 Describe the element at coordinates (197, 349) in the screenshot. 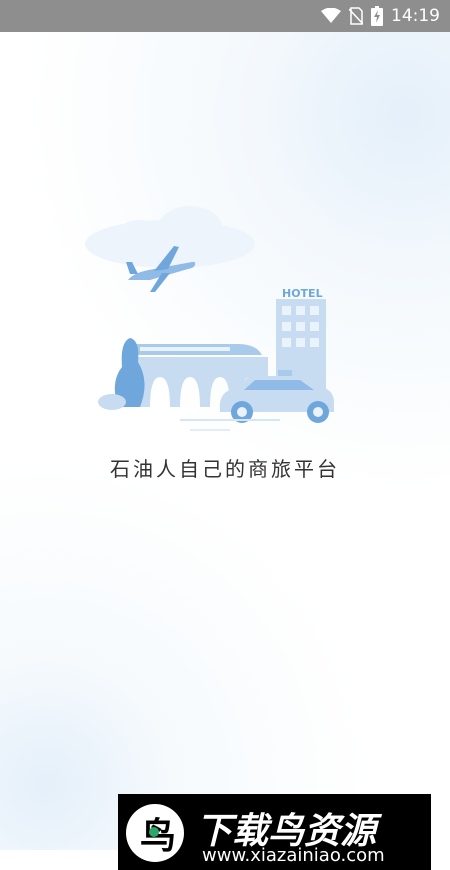

I see `train-icon` at that location.